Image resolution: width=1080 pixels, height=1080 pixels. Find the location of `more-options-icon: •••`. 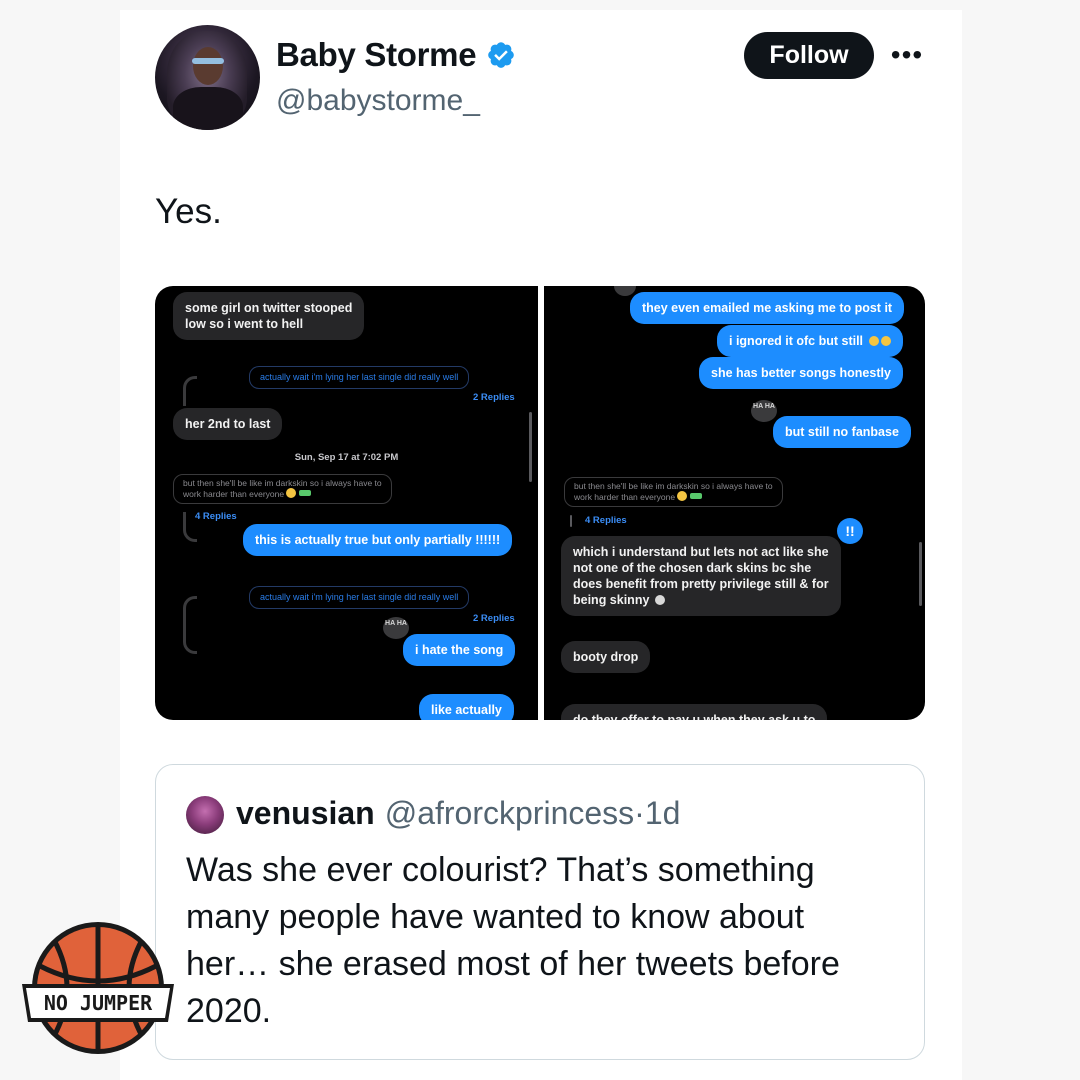

more-options-icon: ••• is located at coordinates (907, 55).